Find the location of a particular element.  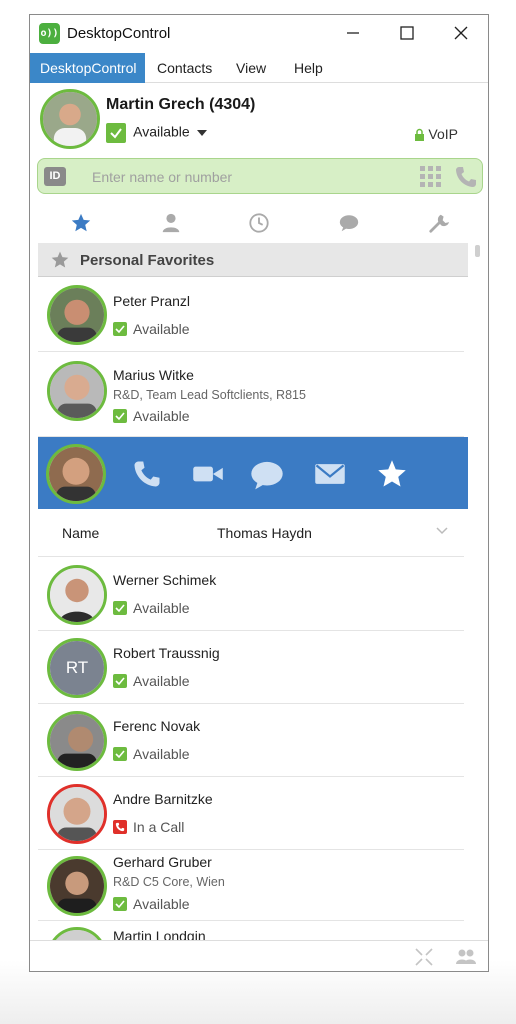

menu-view: View is located at coordinates (251, 68).